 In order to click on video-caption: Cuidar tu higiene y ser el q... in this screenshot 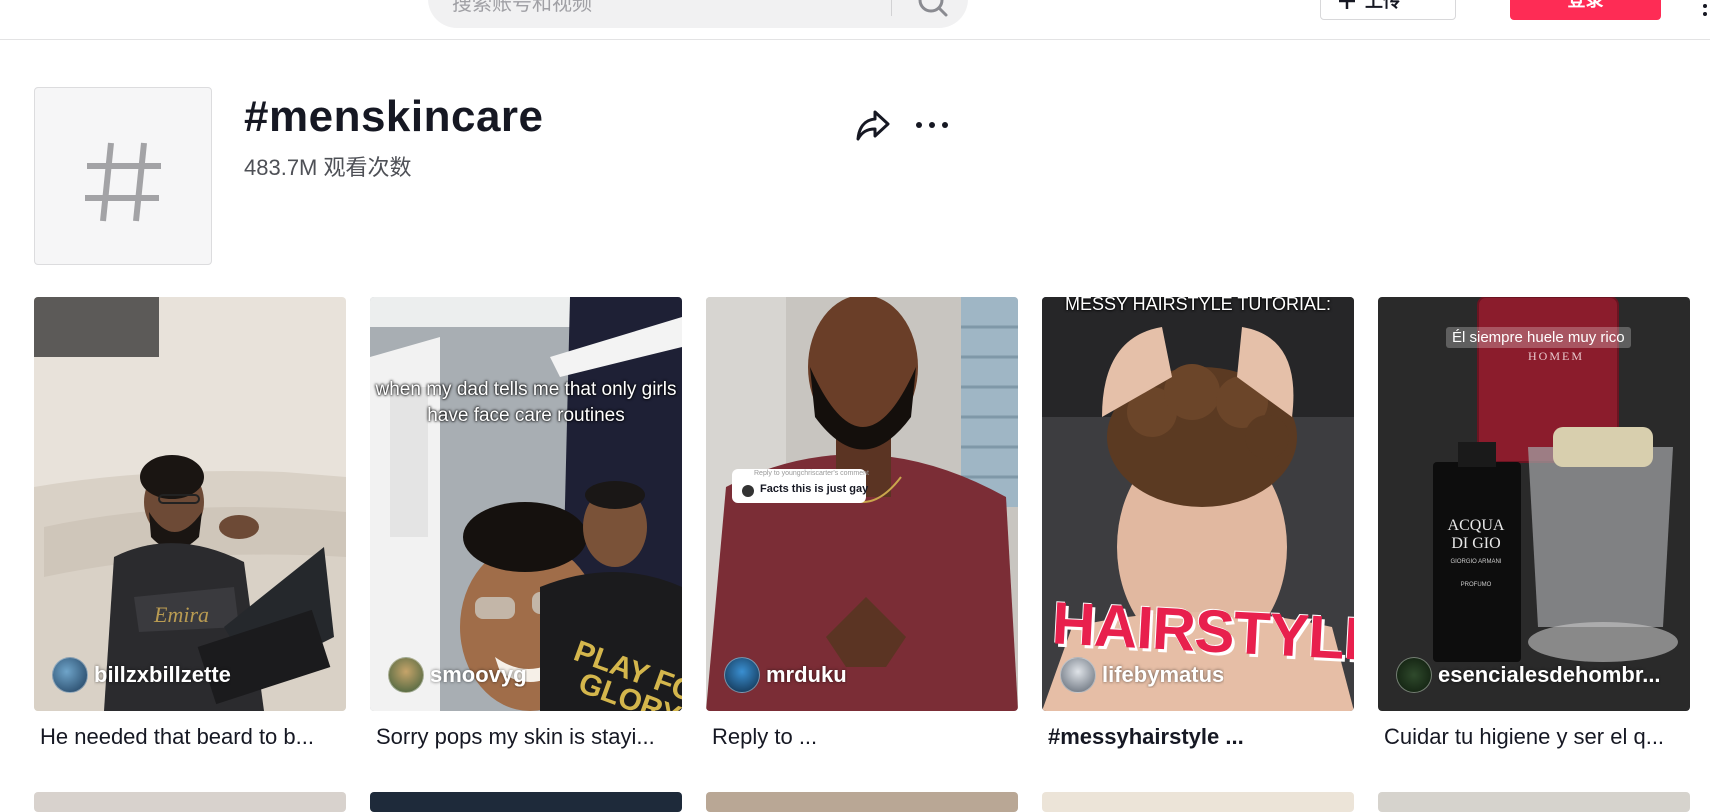, I will do `click(1531, 737)`.